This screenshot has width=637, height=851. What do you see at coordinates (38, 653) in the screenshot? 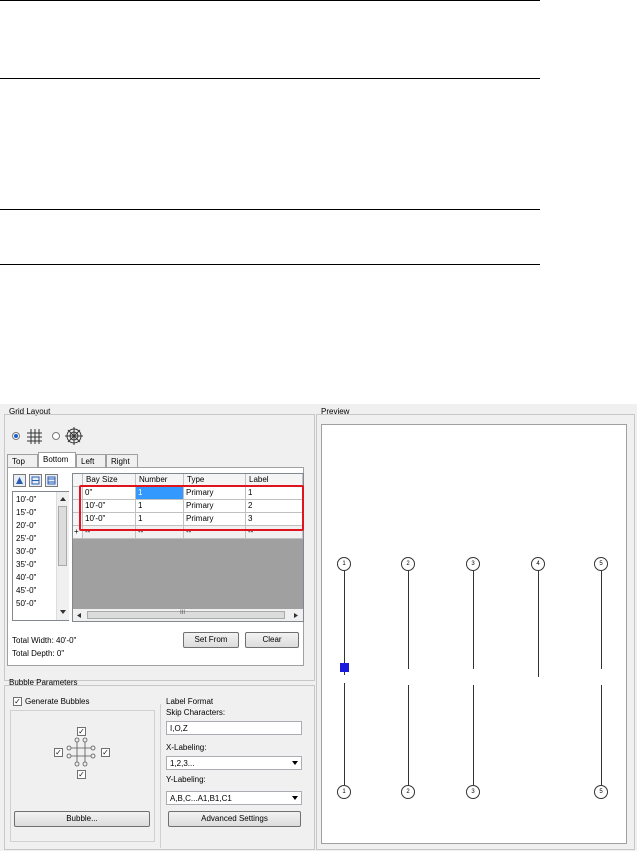
I see `total-depth-text: Total Depth: 0"` at bounding box center [38, 653].